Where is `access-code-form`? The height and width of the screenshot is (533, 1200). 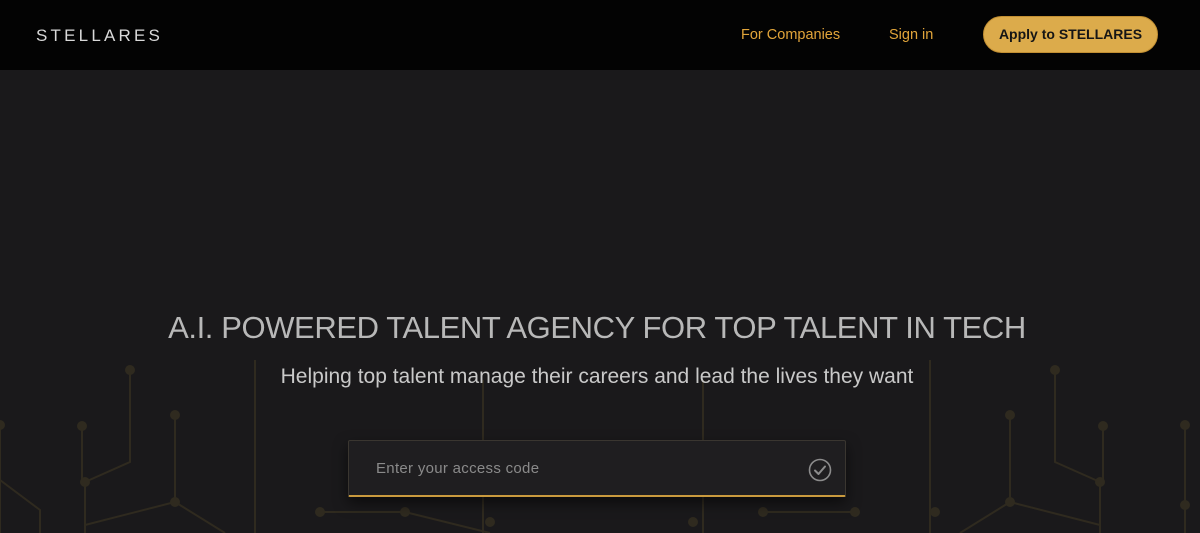
access-code-form is located at coordinates (597, 468).